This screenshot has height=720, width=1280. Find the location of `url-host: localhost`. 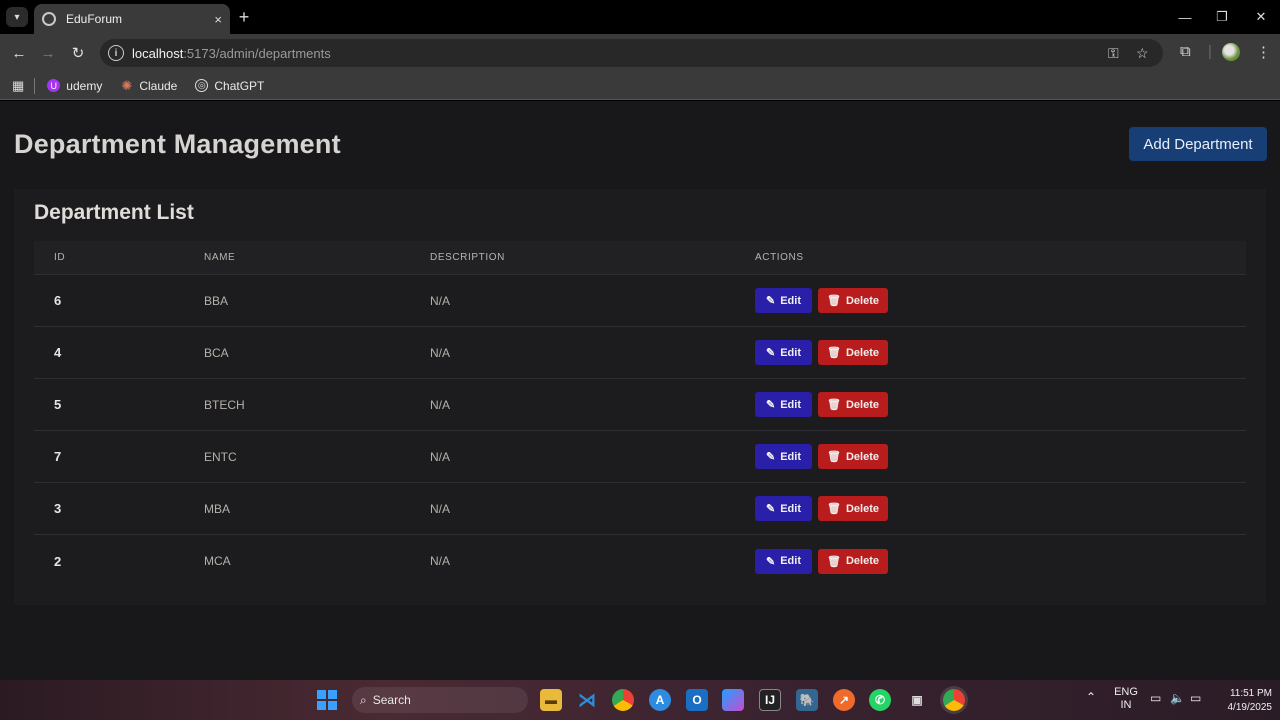

url-host: localhost is located at coordinates (158, 53).